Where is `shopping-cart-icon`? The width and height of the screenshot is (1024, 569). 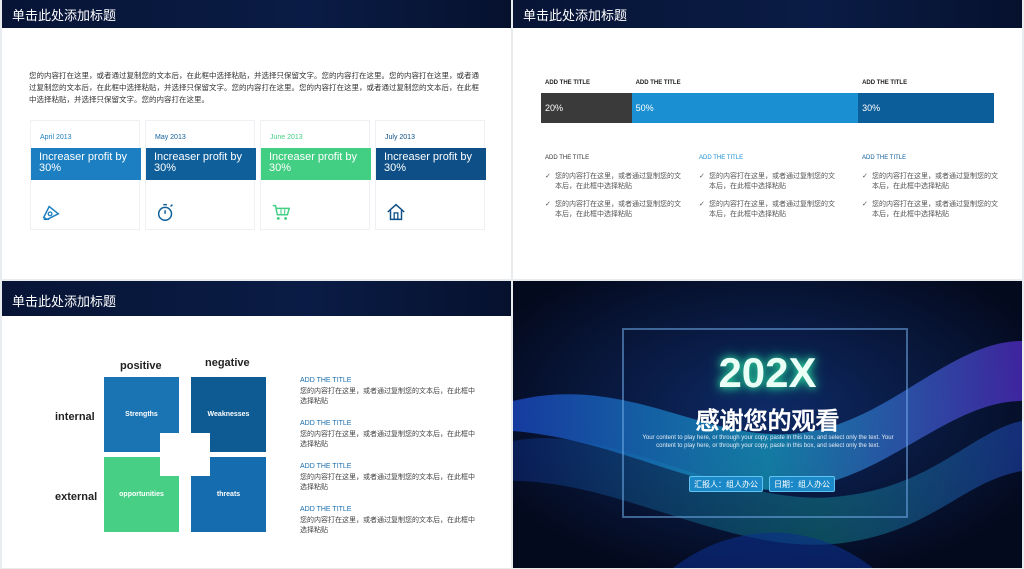 shopping-cart-icon is located at coordinates (281, 212).